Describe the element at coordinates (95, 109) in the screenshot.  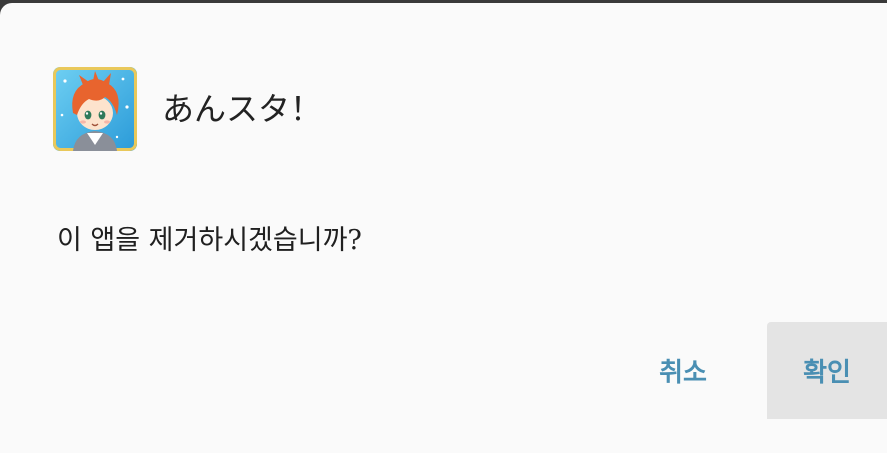
I see `app-icon` at that location.